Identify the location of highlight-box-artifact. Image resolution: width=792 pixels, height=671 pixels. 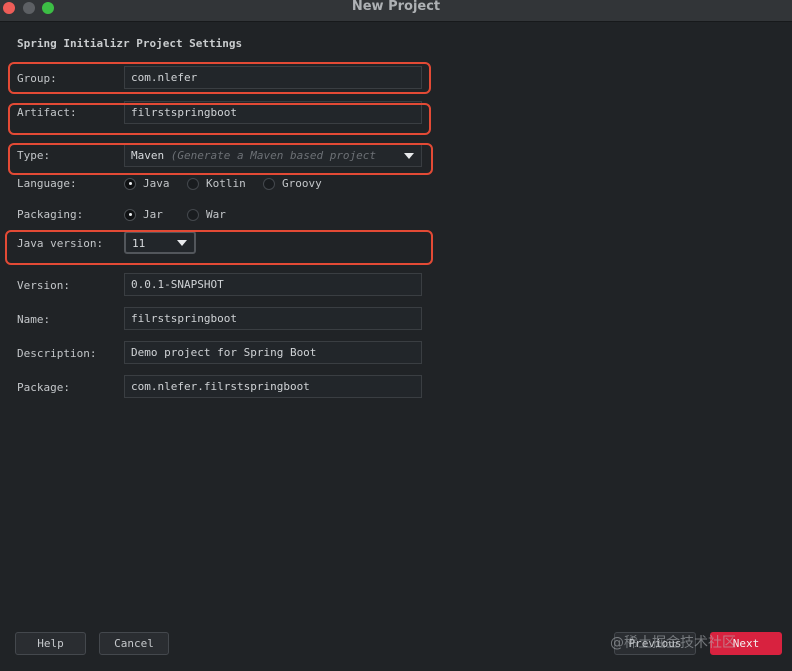
(219, 119).